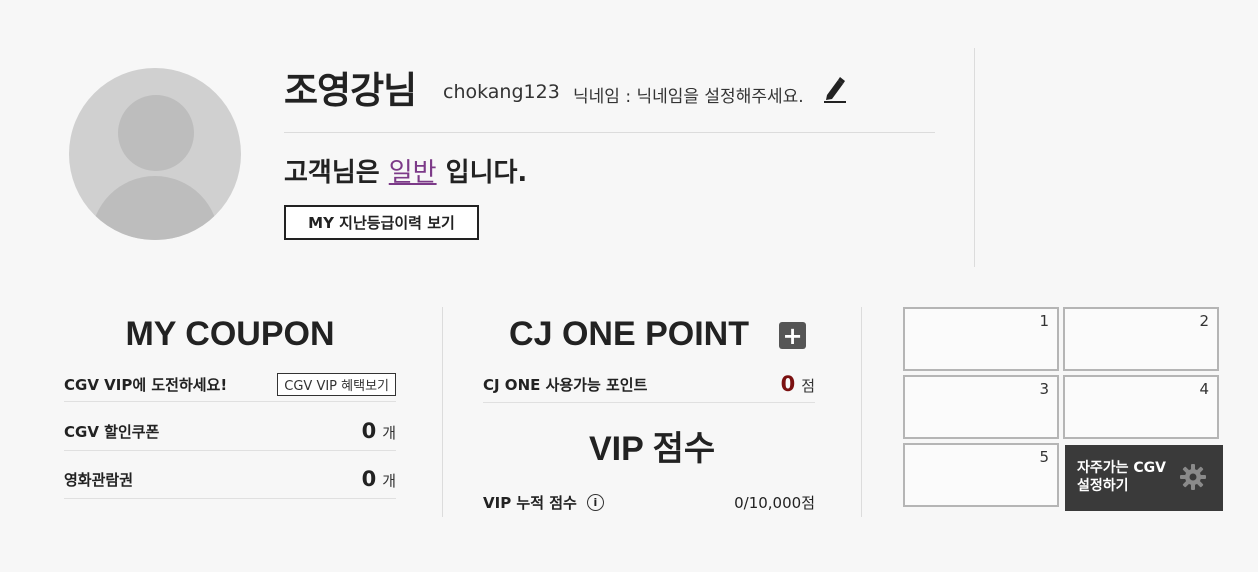 This screenshot has height=572, width=1258. Describe the element at coordinates (112, 431) in the screenshot. I see `discount-coupon-label: CGV 할인쿠폰` at that location.